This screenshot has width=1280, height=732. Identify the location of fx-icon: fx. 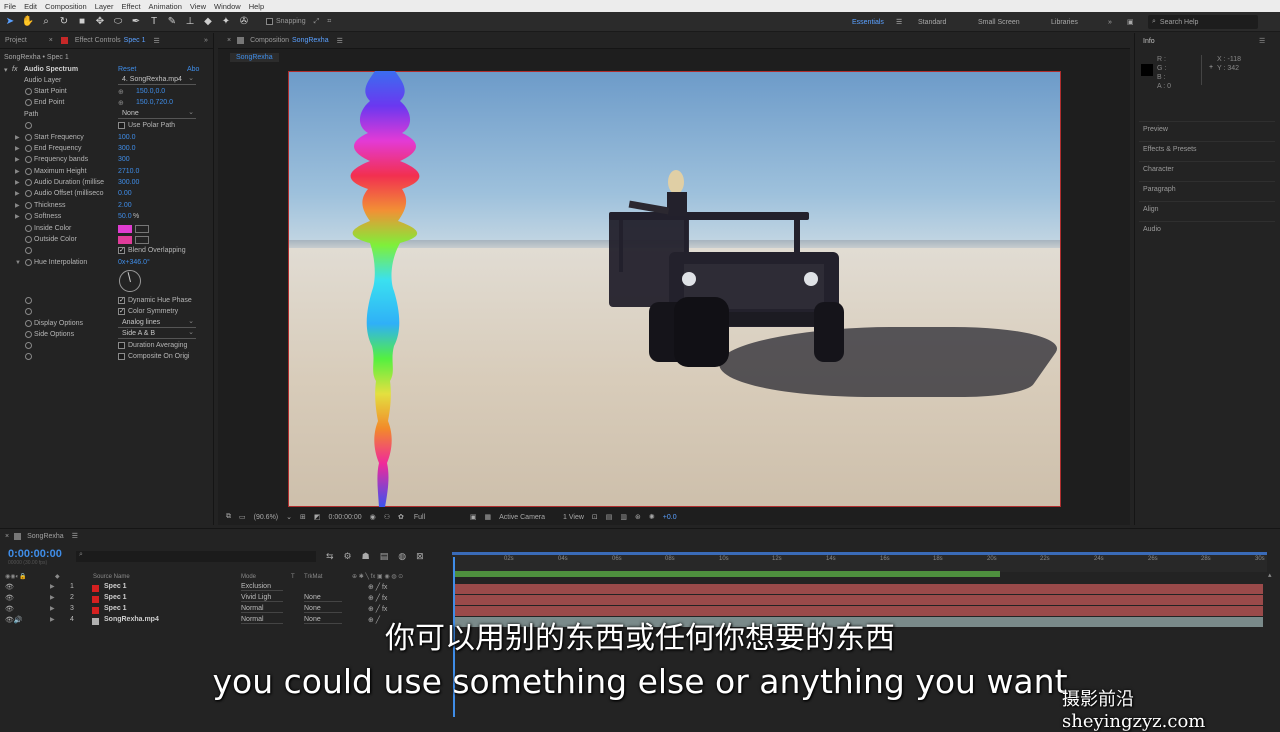
(14, 69).